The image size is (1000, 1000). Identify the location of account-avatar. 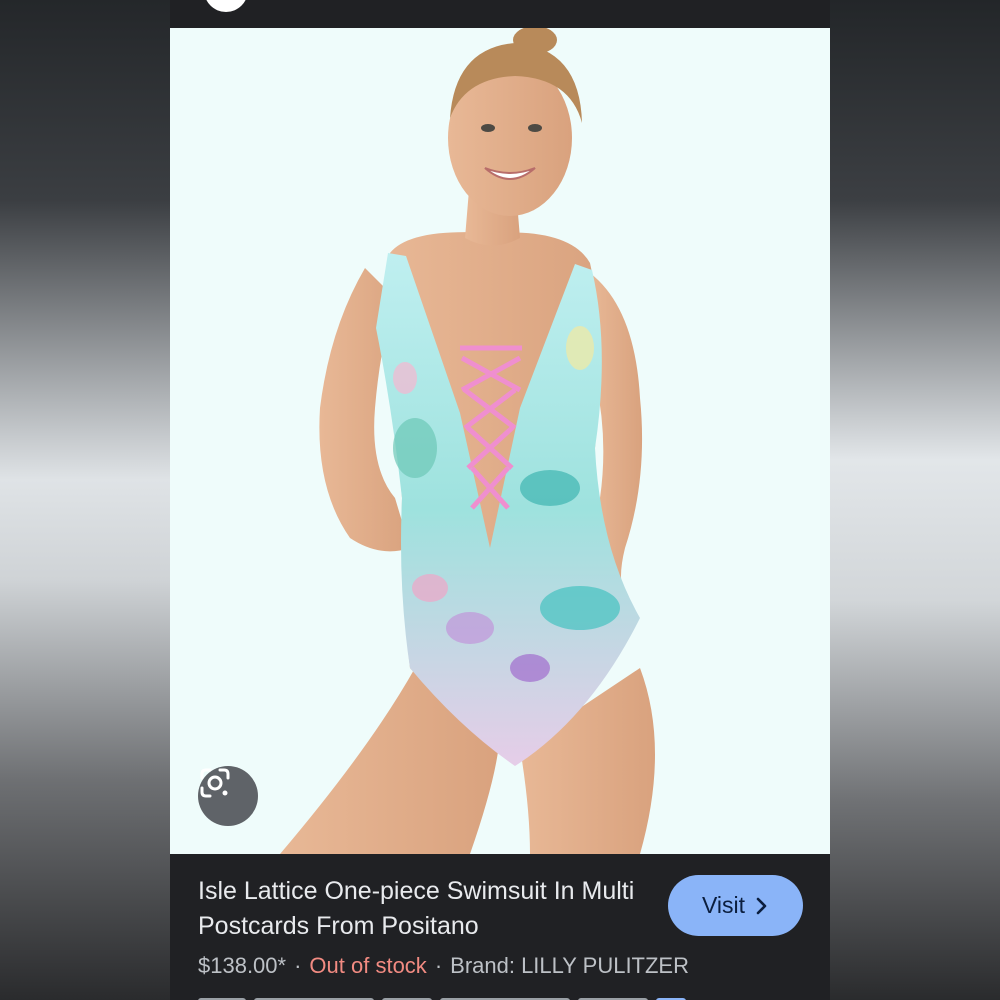
(226, 6).